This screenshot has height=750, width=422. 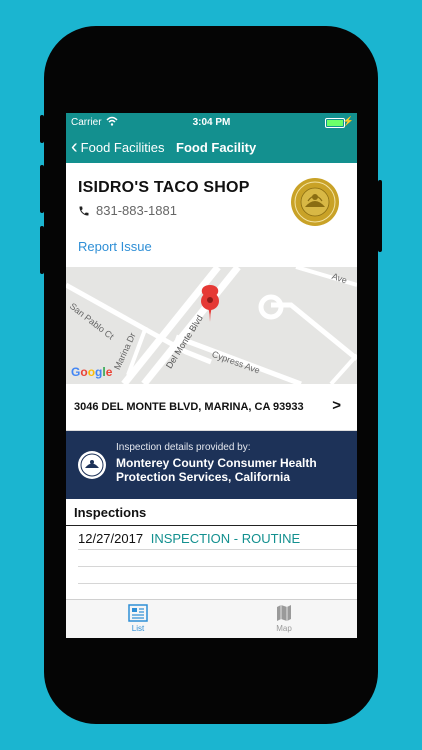 What do you see at coordinates (136, 210) in the screenshot?
I see `phone-number: 831-883-1881` at bounding box center [136, 210].